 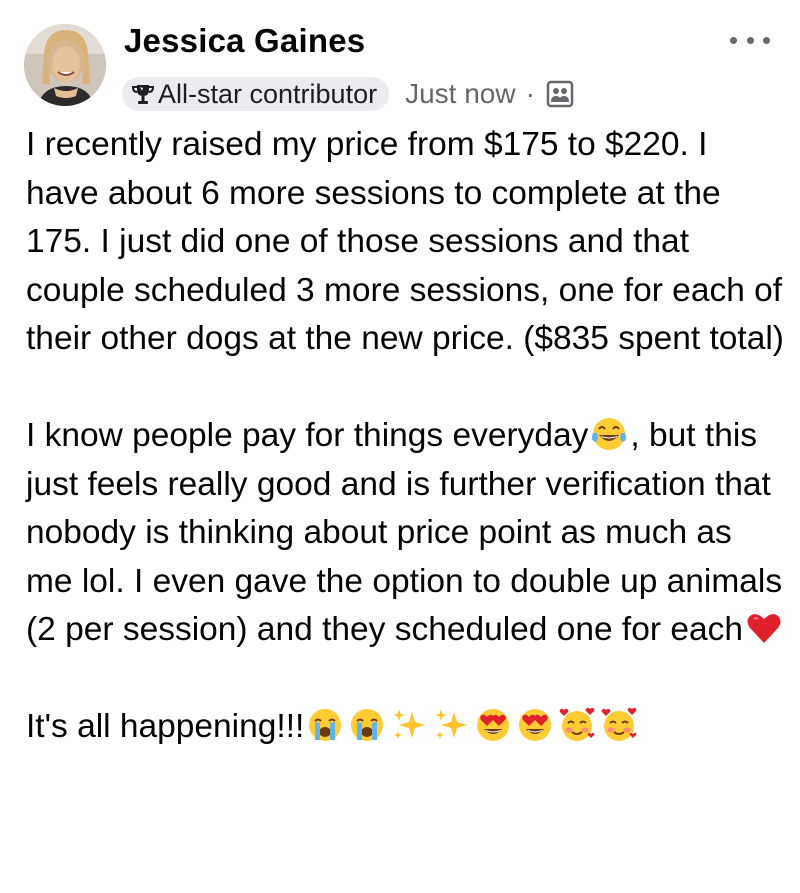 I want to click on trophy-icon, so click(x=143, y=94).